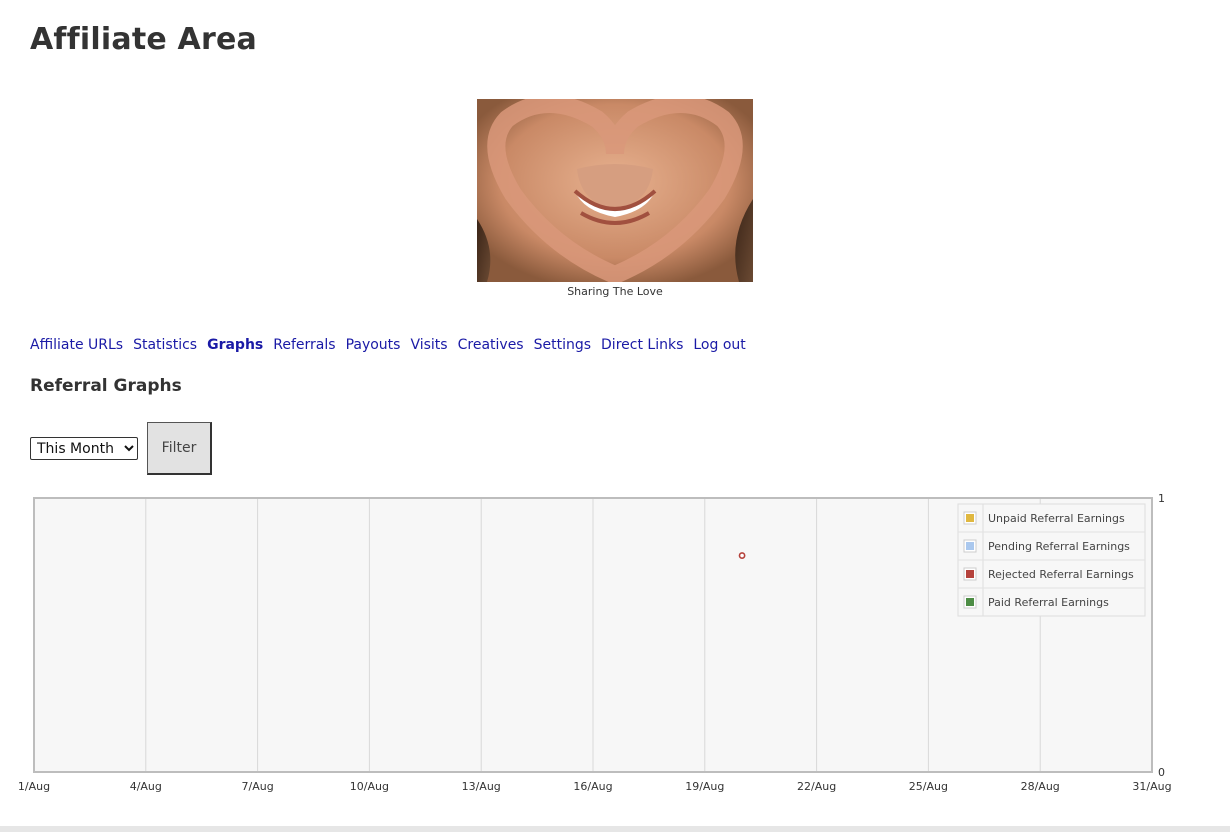 Image resolution: width=1230 pixels, height=832 pixels. I want to click on legend-label: Unpaid Referral Earnings, so click(1056, 518).